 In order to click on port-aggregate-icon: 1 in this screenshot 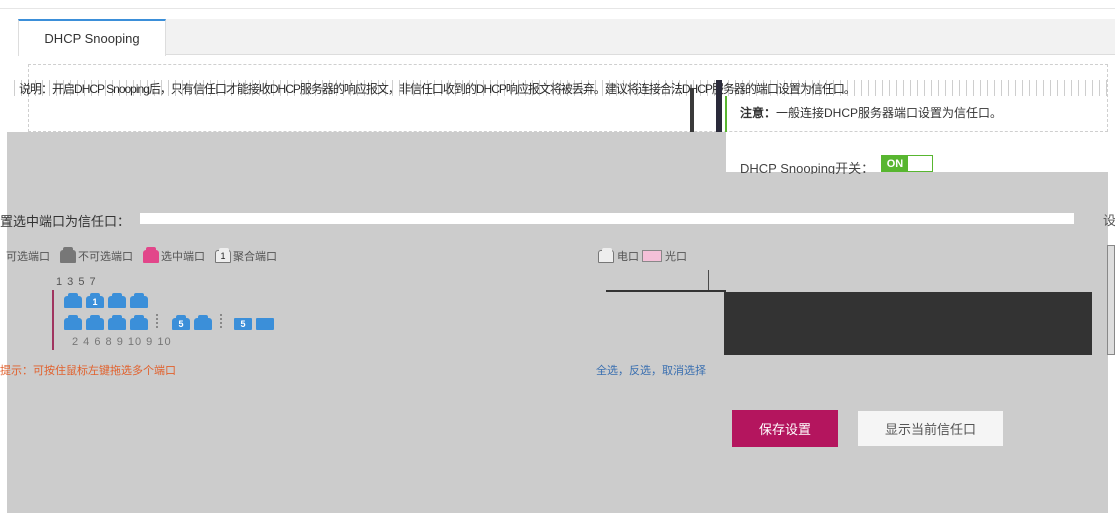, I will do `click(223, 255)`.